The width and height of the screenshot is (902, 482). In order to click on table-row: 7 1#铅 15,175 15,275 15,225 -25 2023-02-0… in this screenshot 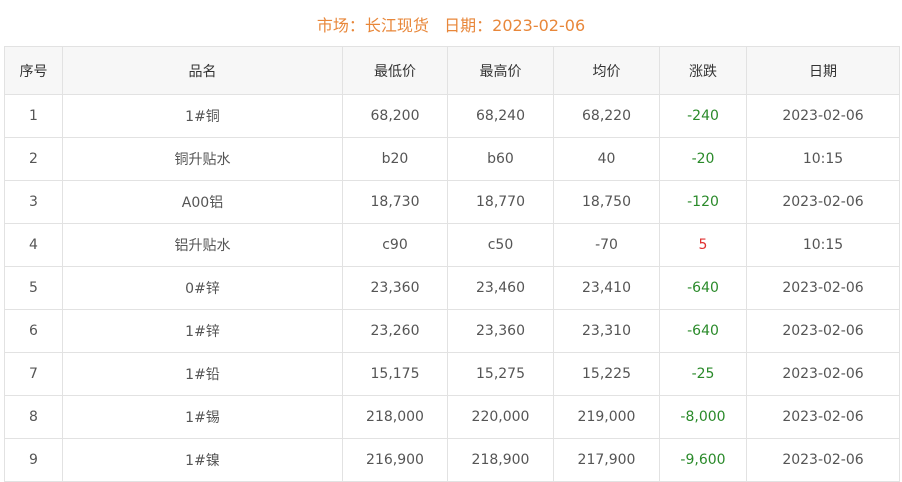, I will do `click(452, 374)`.